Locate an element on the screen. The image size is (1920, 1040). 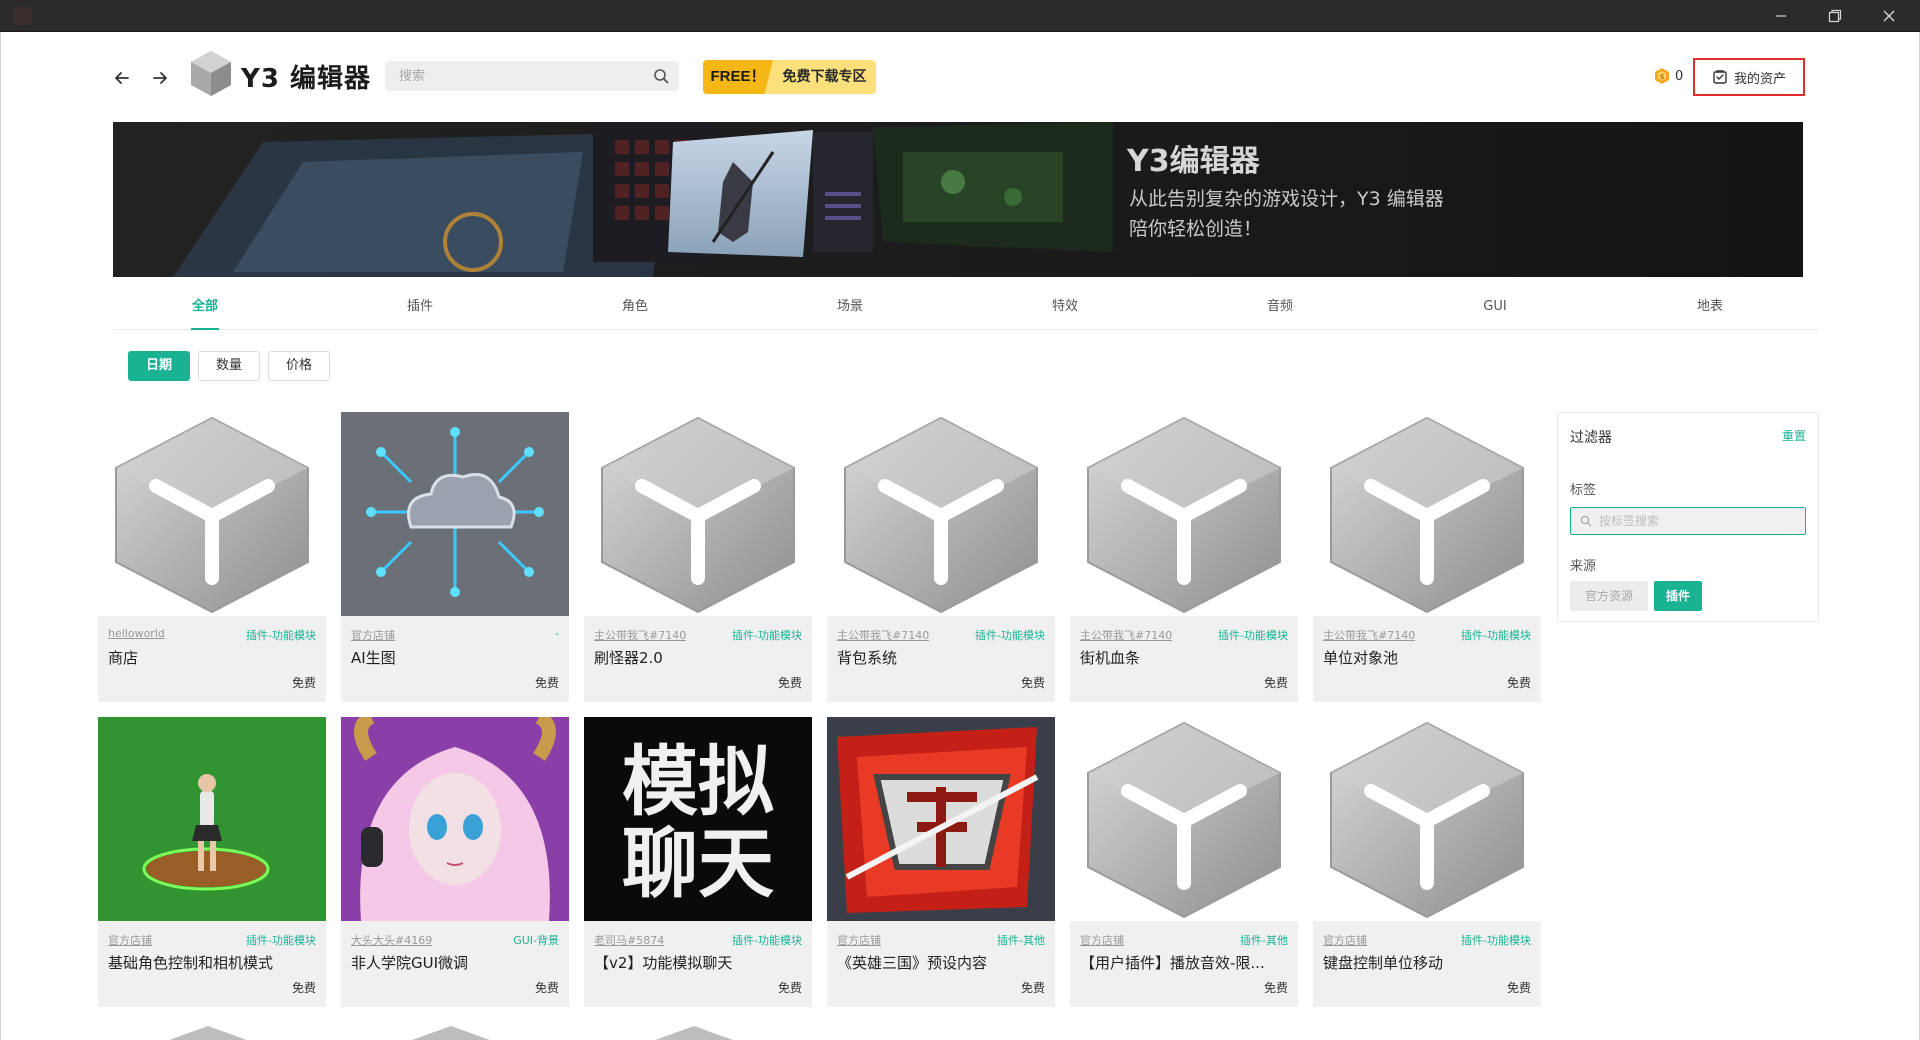
asset-title: 《英雄三国》预设内容 is located at coordinates (912, 962).